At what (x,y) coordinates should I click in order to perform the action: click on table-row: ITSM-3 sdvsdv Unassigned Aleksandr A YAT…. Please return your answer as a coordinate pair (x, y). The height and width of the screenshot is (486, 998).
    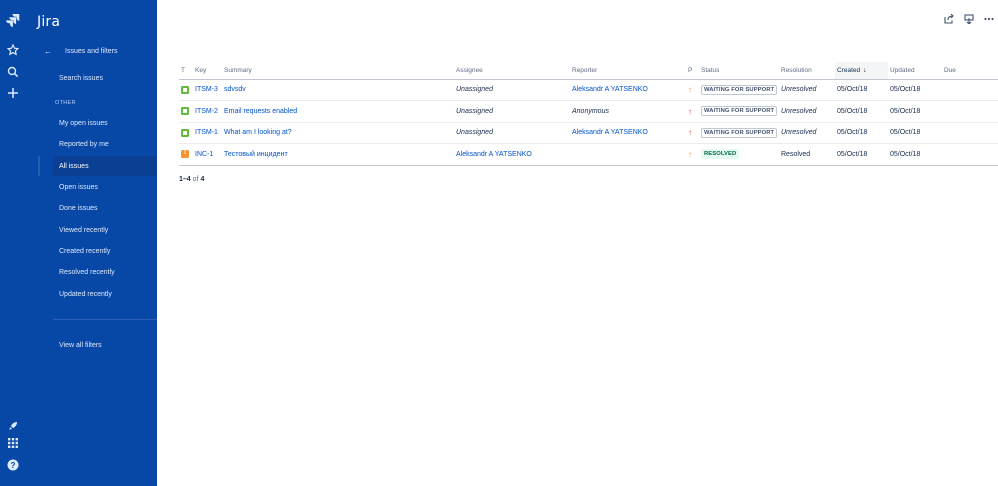
    Looking at the image, I should click on (588, 90).